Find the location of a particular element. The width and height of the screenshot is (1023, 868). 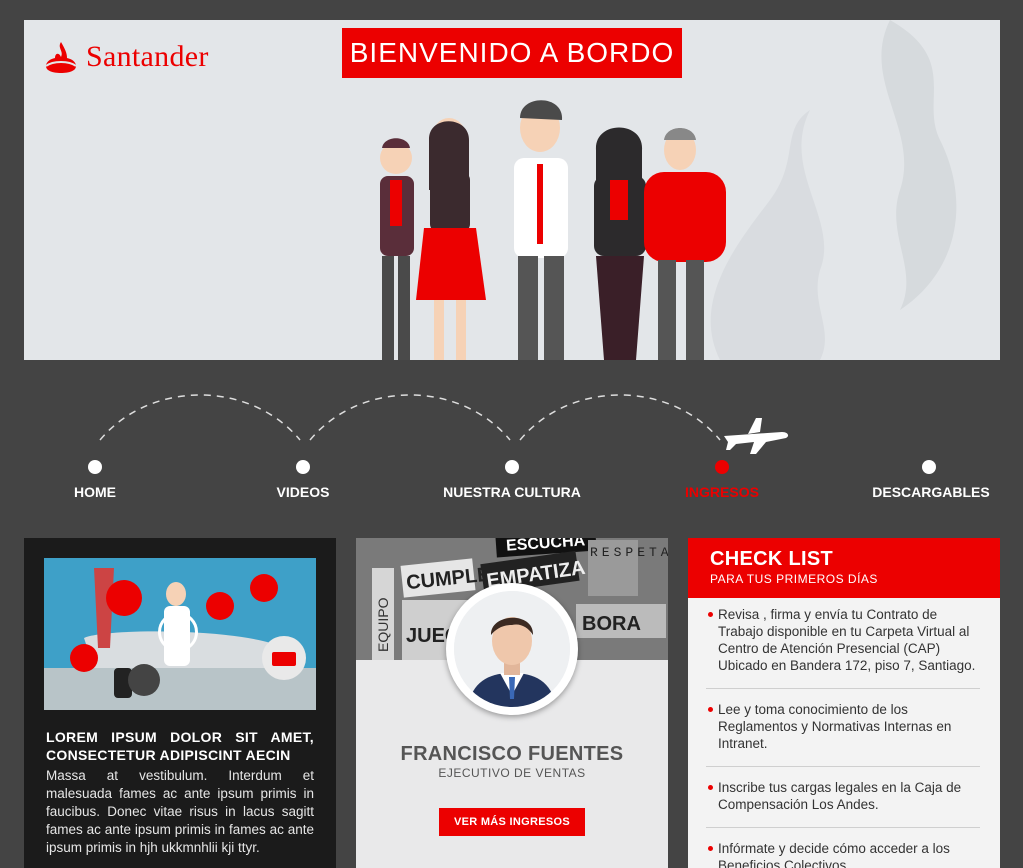

nav-item-nuestra-cultura: NUESTRA CULTURA is located at coordinates (512, 445).